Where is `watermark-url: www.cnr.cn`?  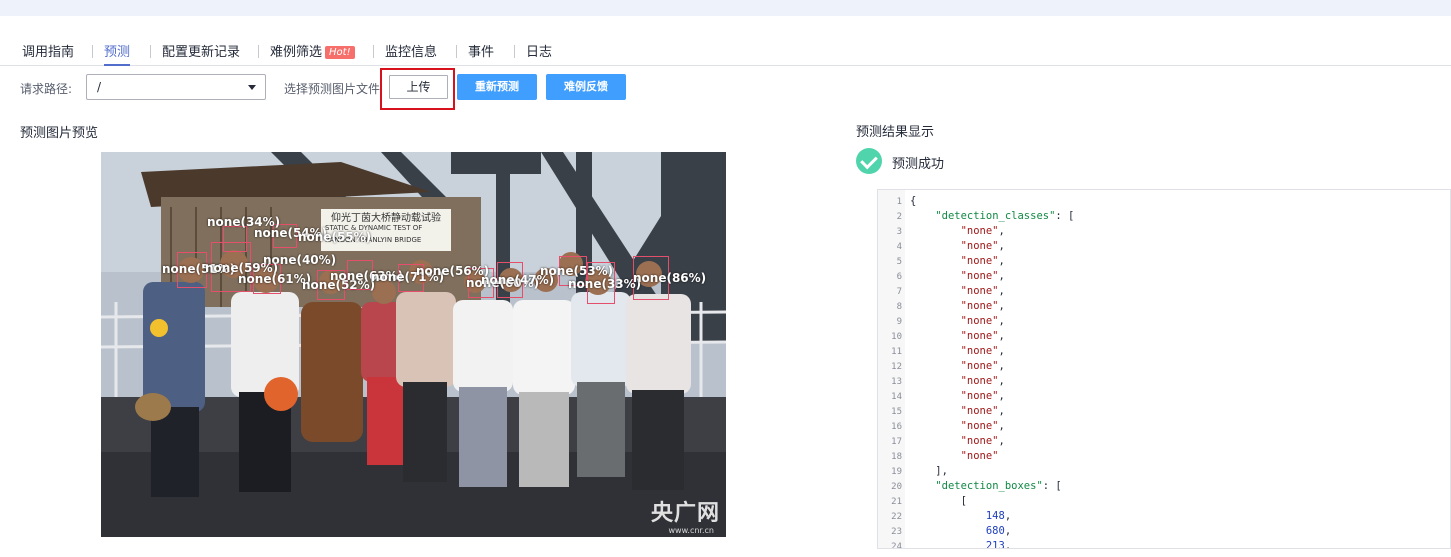
watermark-url: www.cnr.cn is located at coordinates (691, 530).